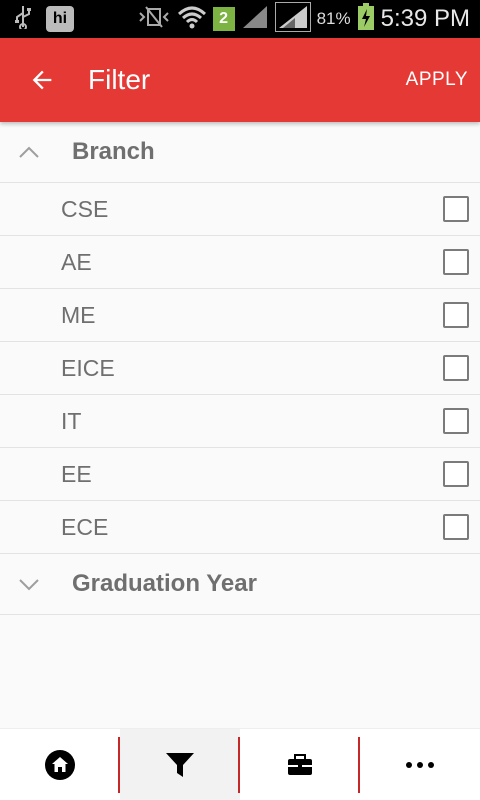  What do you see at coordinates (76, 473) in the screenshot?
I see `item-label: EE` at bounding box center [76, 473].